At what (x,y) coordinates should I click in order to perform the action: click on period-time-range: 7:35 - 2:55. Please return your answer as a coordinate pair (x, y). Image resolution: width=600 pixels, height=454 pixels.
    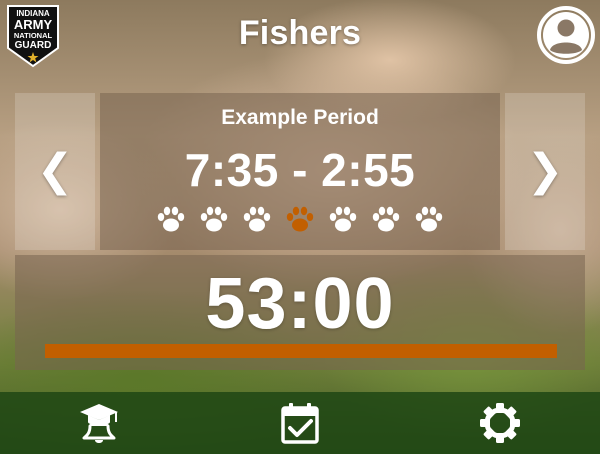
    Looking at the image, I should click on (300, 170).